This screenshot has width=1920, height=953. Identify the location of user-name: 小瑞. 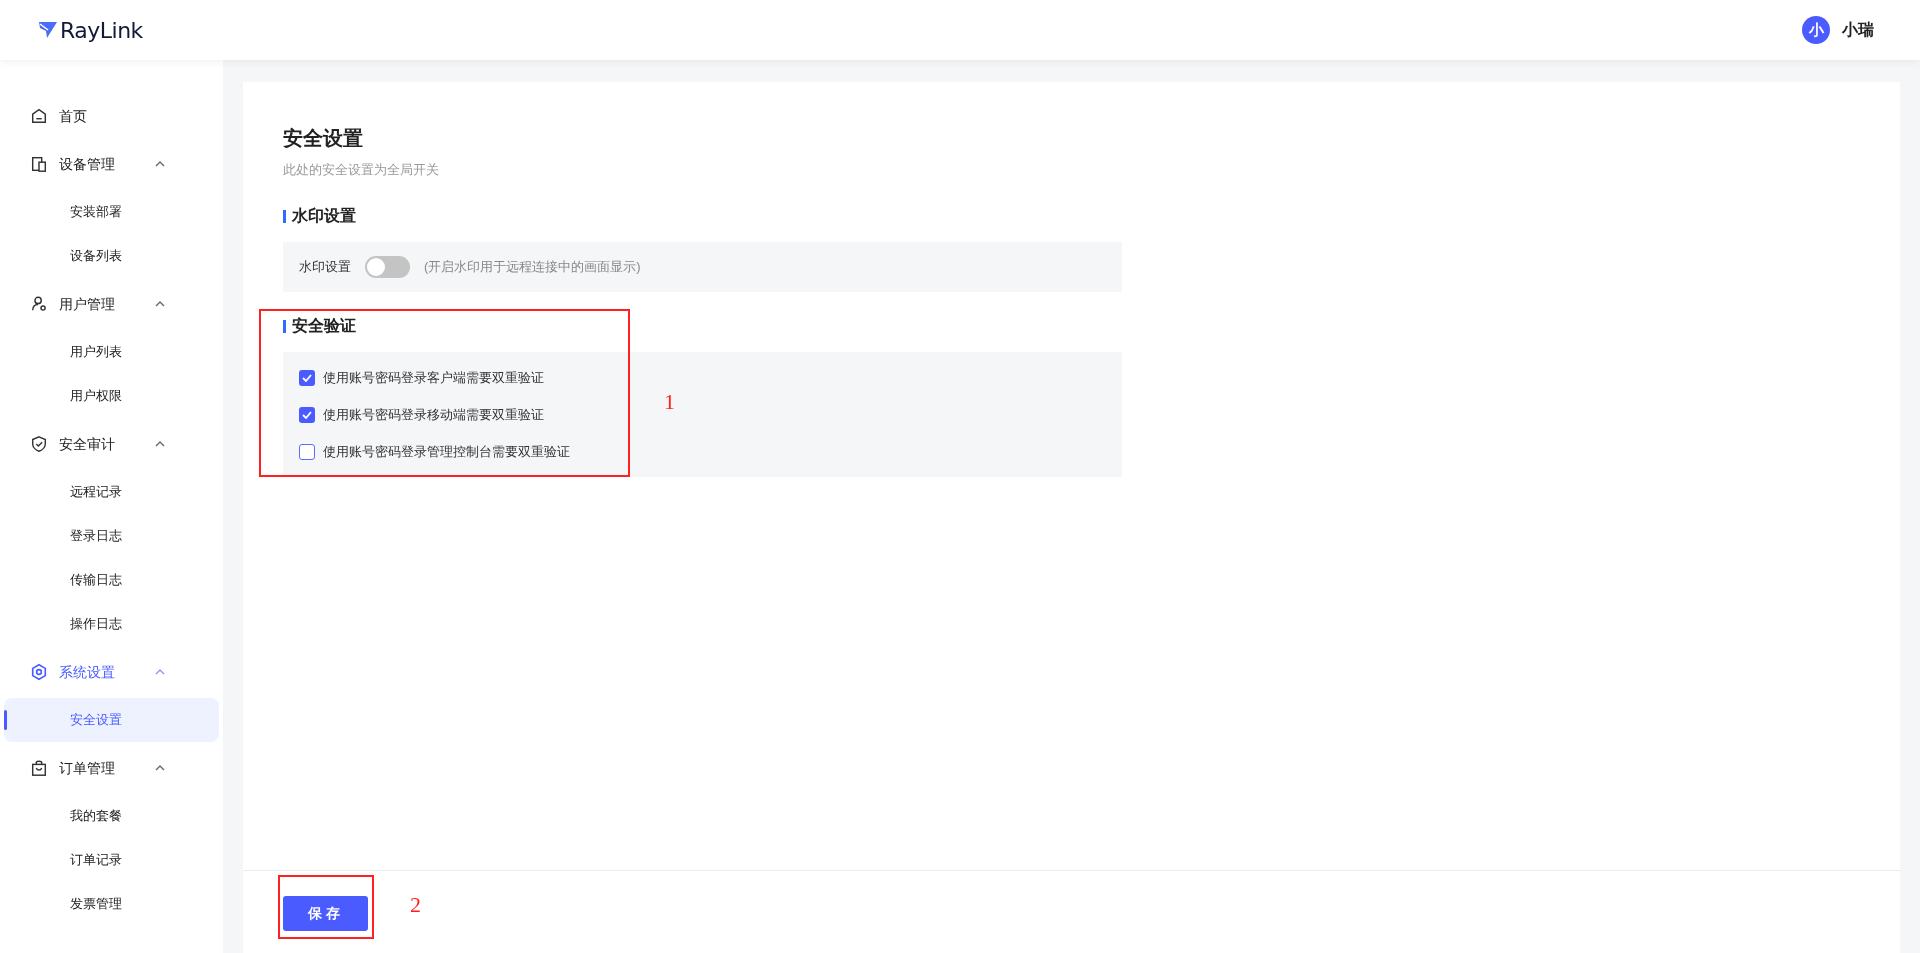
(1858, 30).